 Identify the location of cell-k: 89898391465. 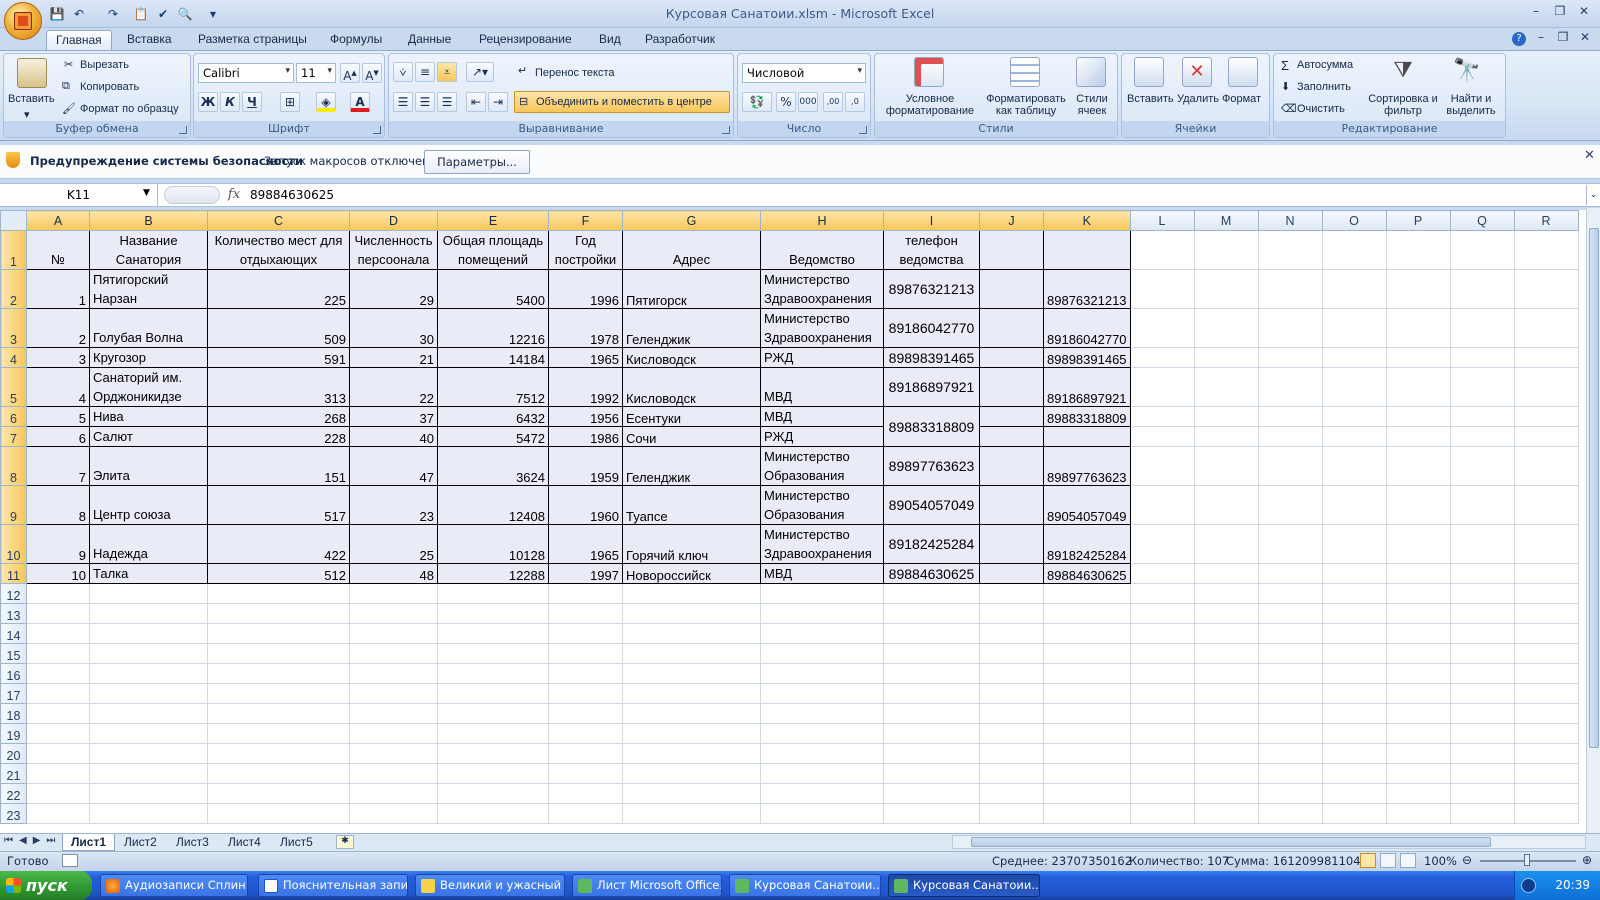
(1087, 357).